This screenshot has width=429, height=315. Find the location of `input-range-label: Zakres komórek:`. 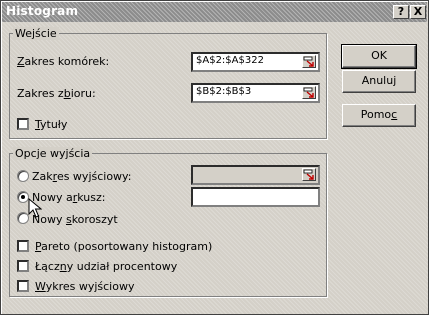

input-range-label: Zakres komórek: is located at coordinates (63, 61).